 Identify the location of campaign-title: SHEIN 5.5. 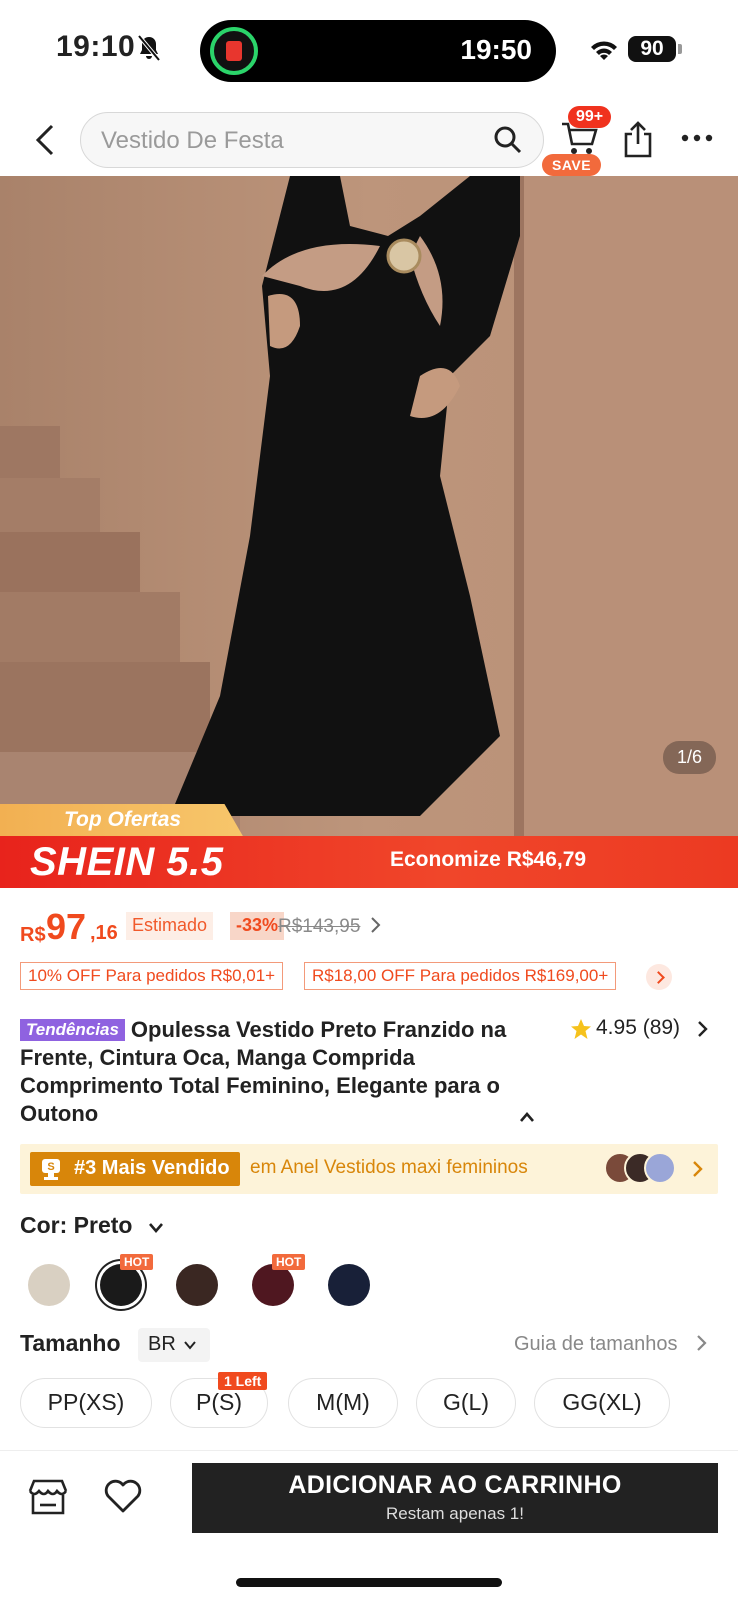
(127, 862).